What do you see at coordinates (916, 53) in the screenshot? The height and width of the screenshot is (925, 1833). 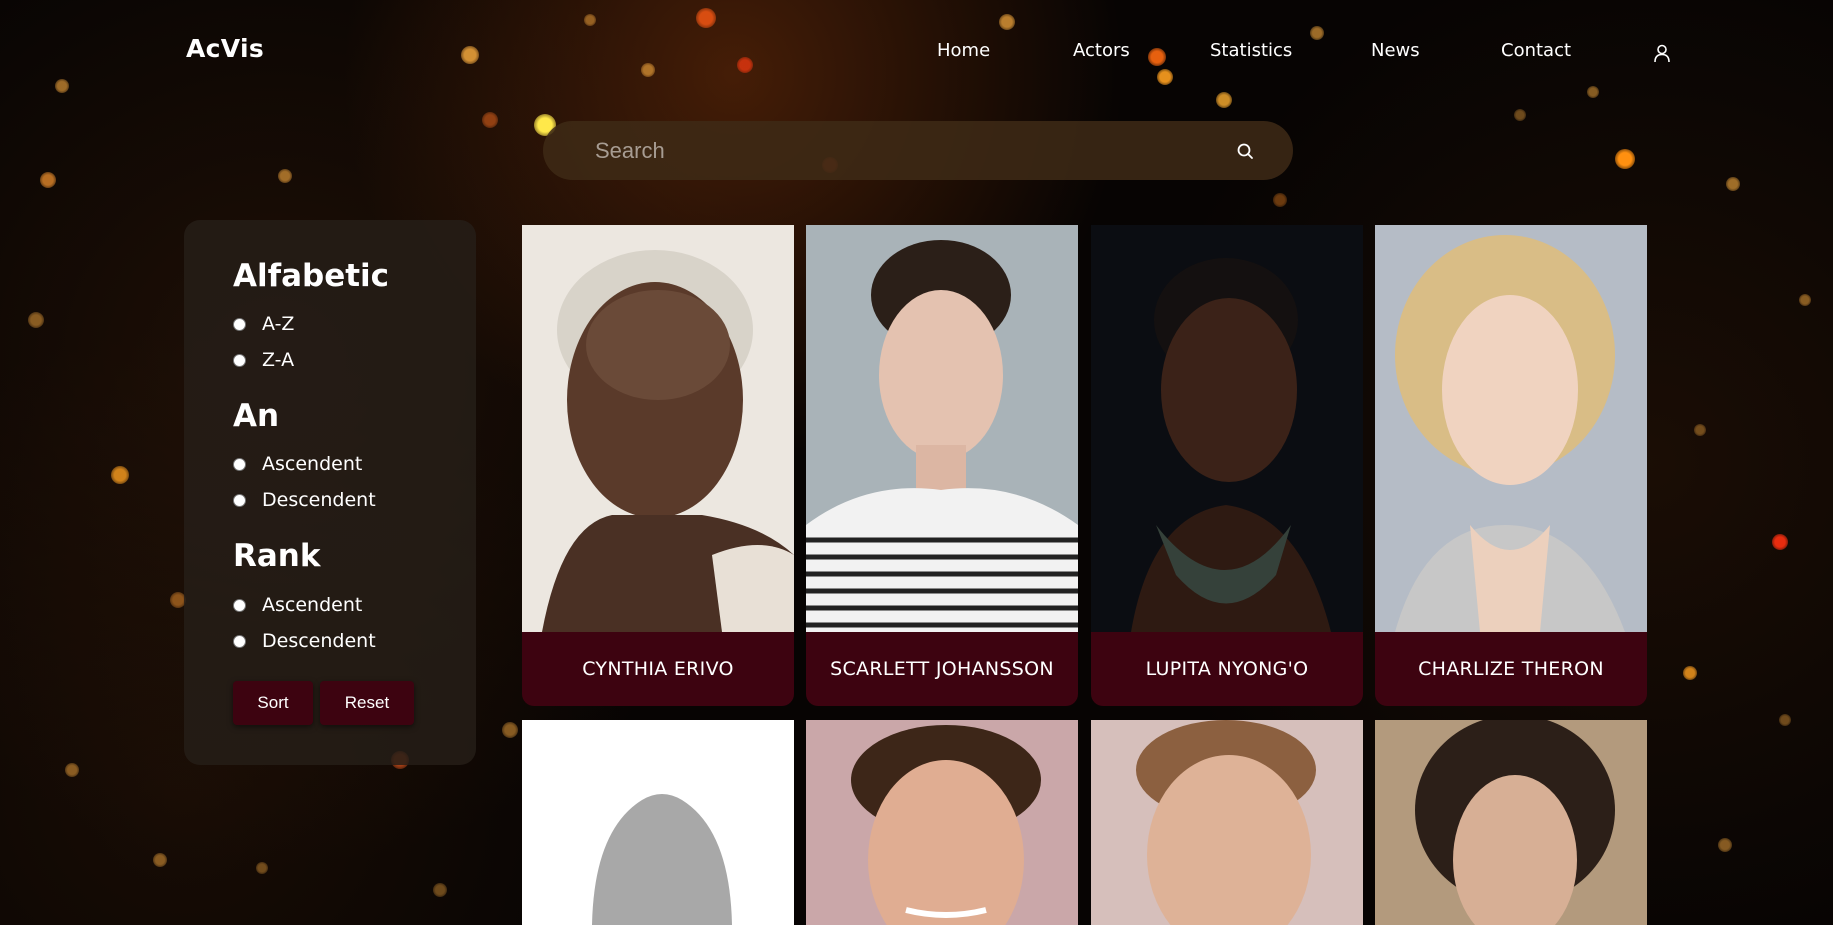 I see `main-nav: Home Actors Statistics News Contact` at bounding box center [916, 53].